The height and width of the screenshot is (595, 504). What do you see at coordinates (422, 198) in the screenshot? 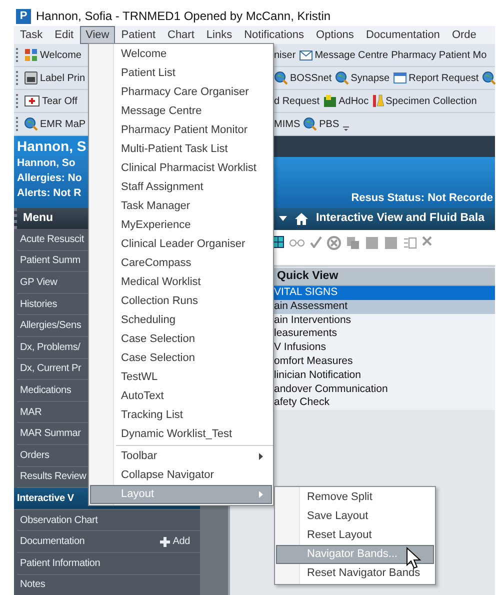
I see `resus-status: Resus Status: Not Recorde` at bounding box center [422, 198].